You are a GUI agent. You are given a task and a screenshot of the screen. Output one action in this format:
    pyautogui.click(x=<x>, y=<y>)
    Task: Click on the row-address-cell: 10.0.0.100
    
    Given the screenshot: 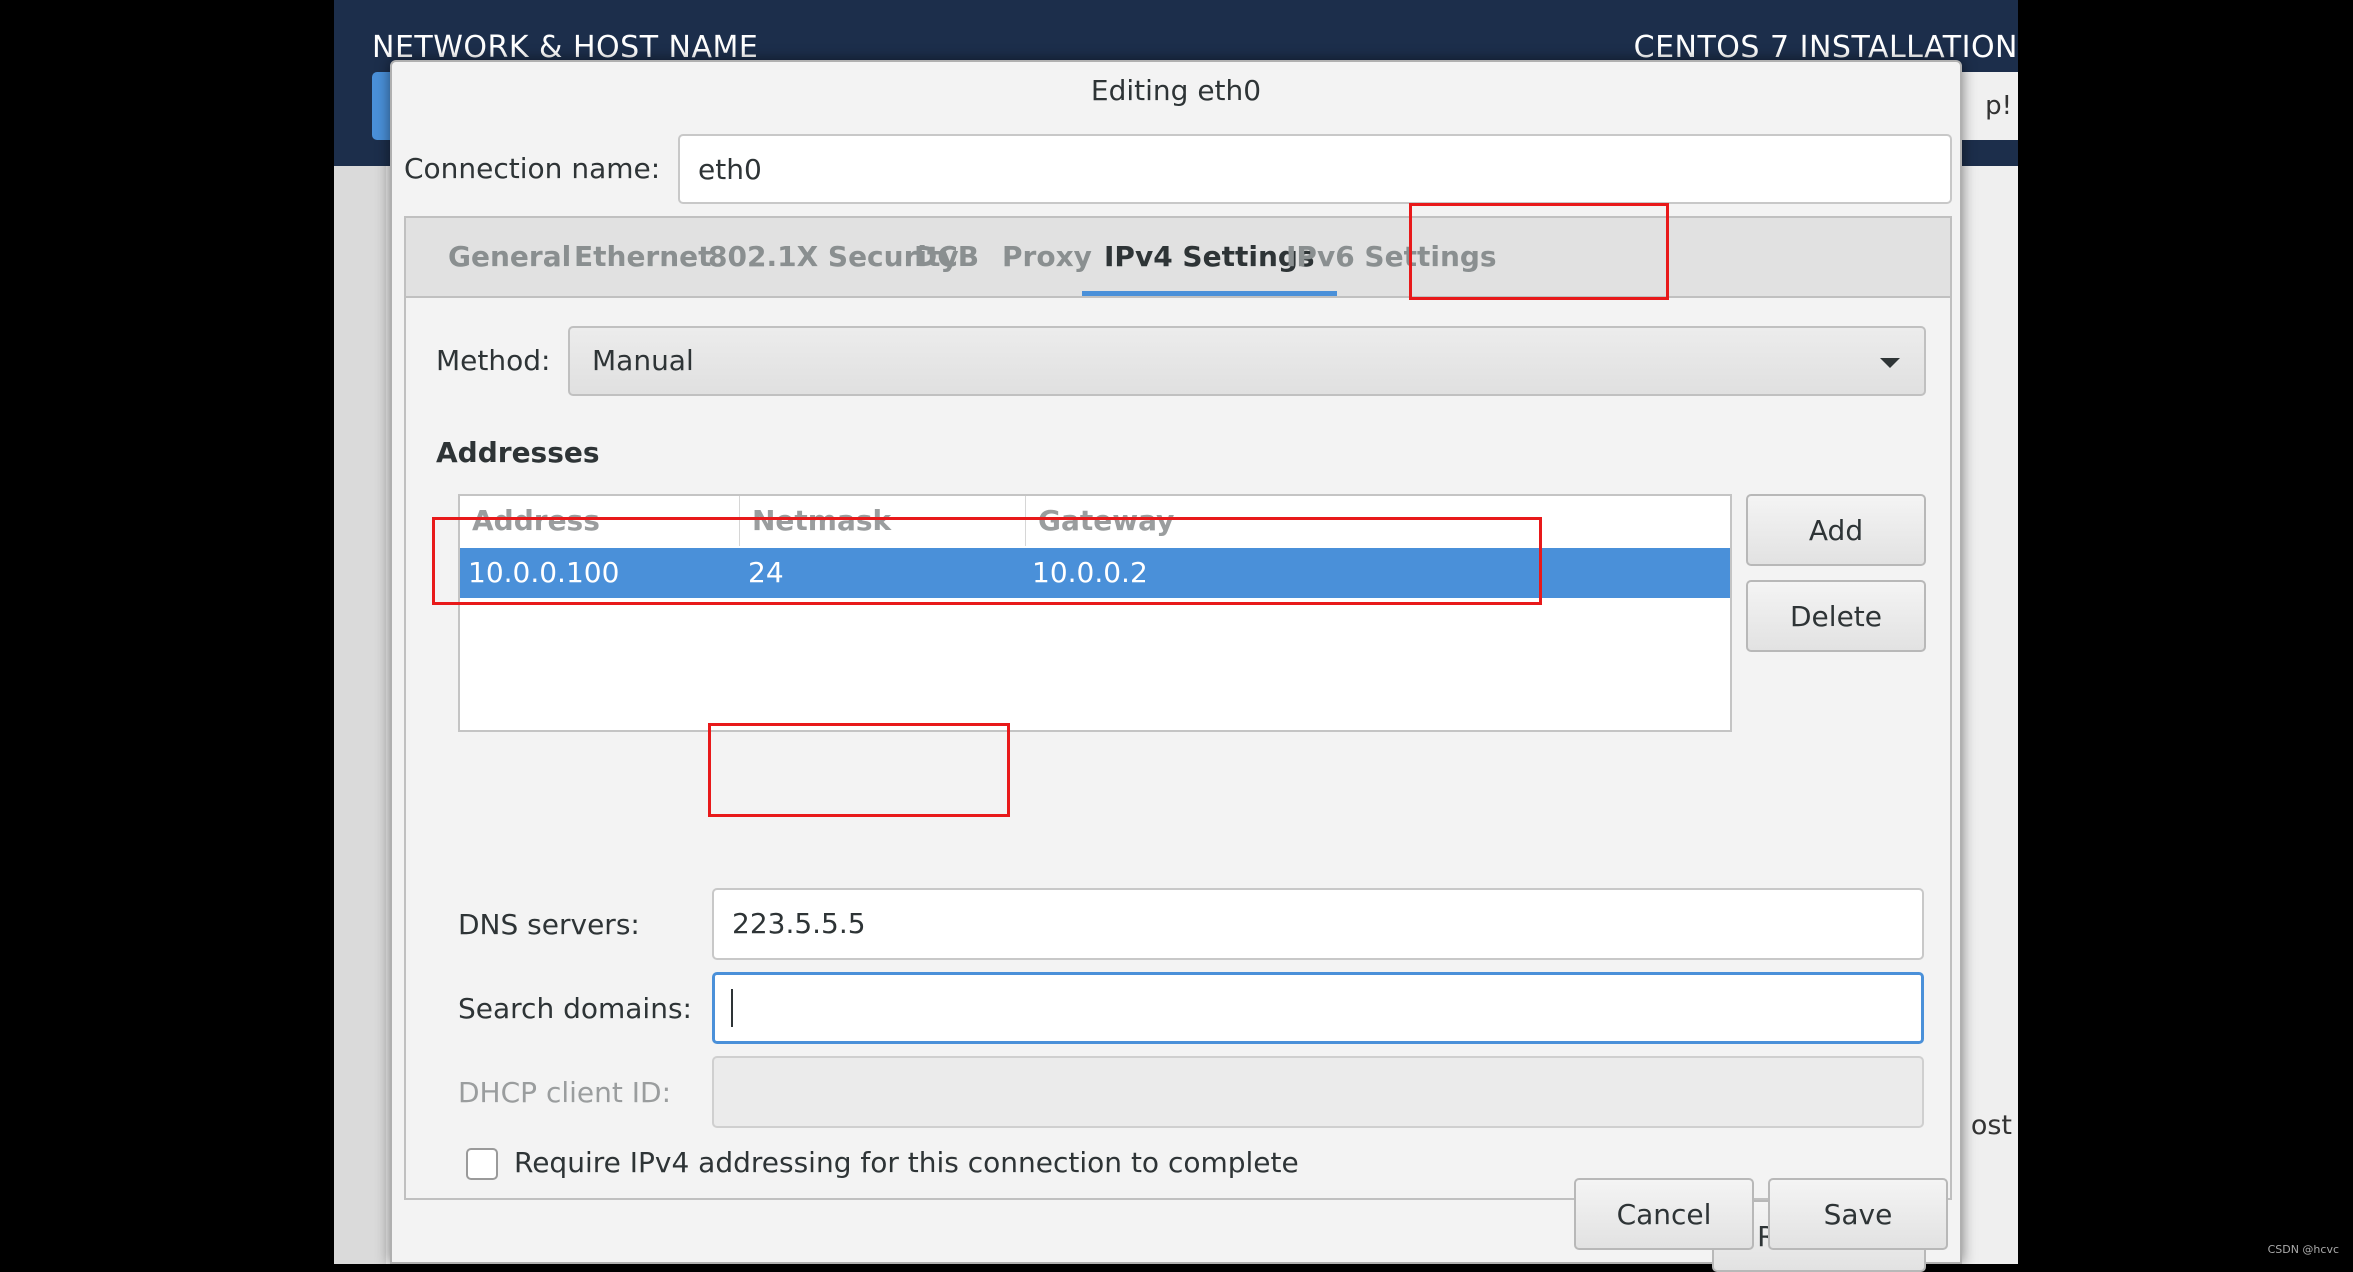 What is the action you would take?
    pyautogui.click(x=544, y=572)
    